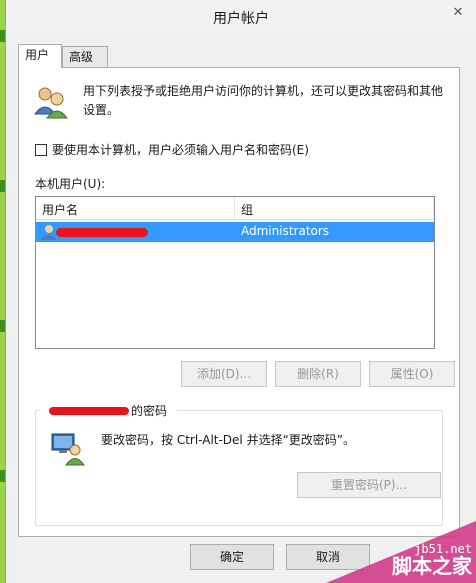 Image resolution: width=476 pixels, height=583 pixels. What do you see at coordinates (247, 209) in the screenshot?
I see `column-header-group: 组` at bounding box center [247, 209].